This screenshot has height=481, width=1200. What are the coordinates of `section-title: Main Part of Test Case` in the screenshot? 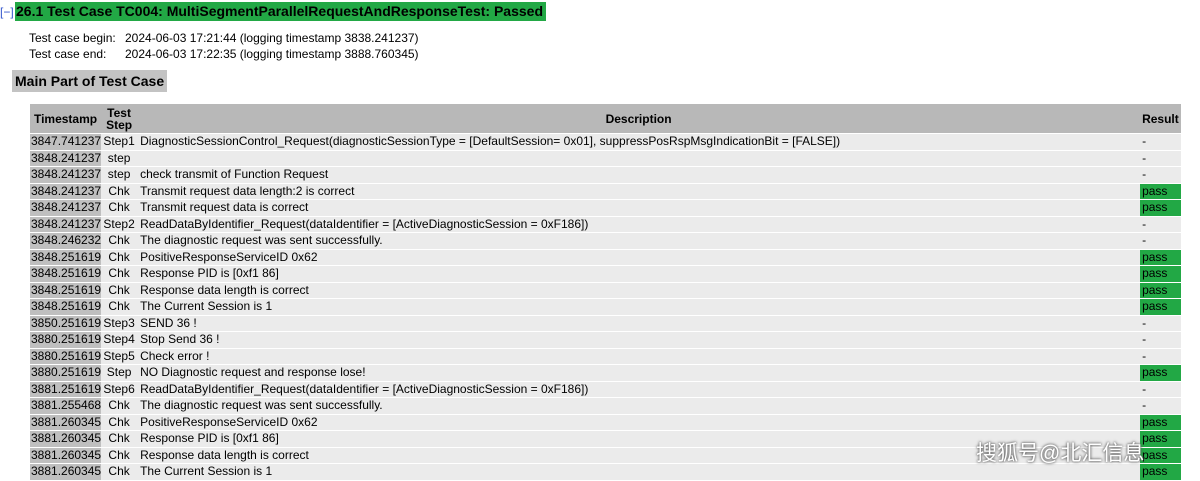 It's located at (90, 81).